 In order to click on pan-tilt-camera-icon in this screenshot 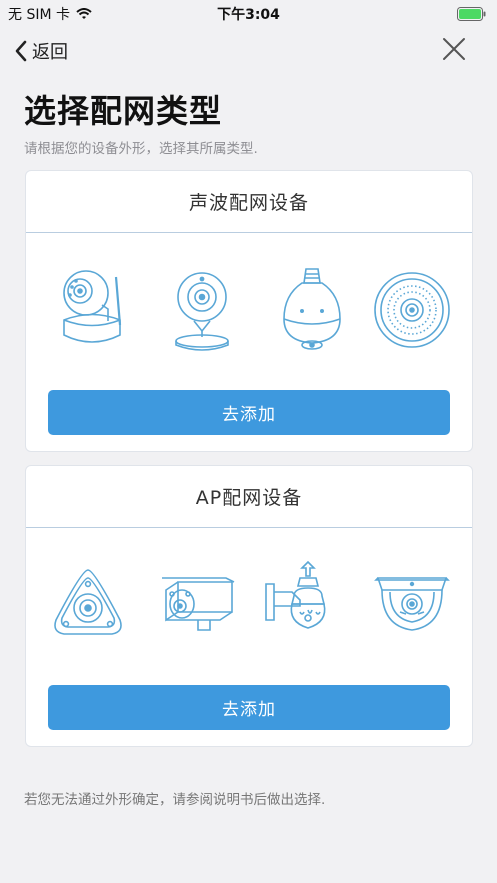, I will do `click(92, 306)`.